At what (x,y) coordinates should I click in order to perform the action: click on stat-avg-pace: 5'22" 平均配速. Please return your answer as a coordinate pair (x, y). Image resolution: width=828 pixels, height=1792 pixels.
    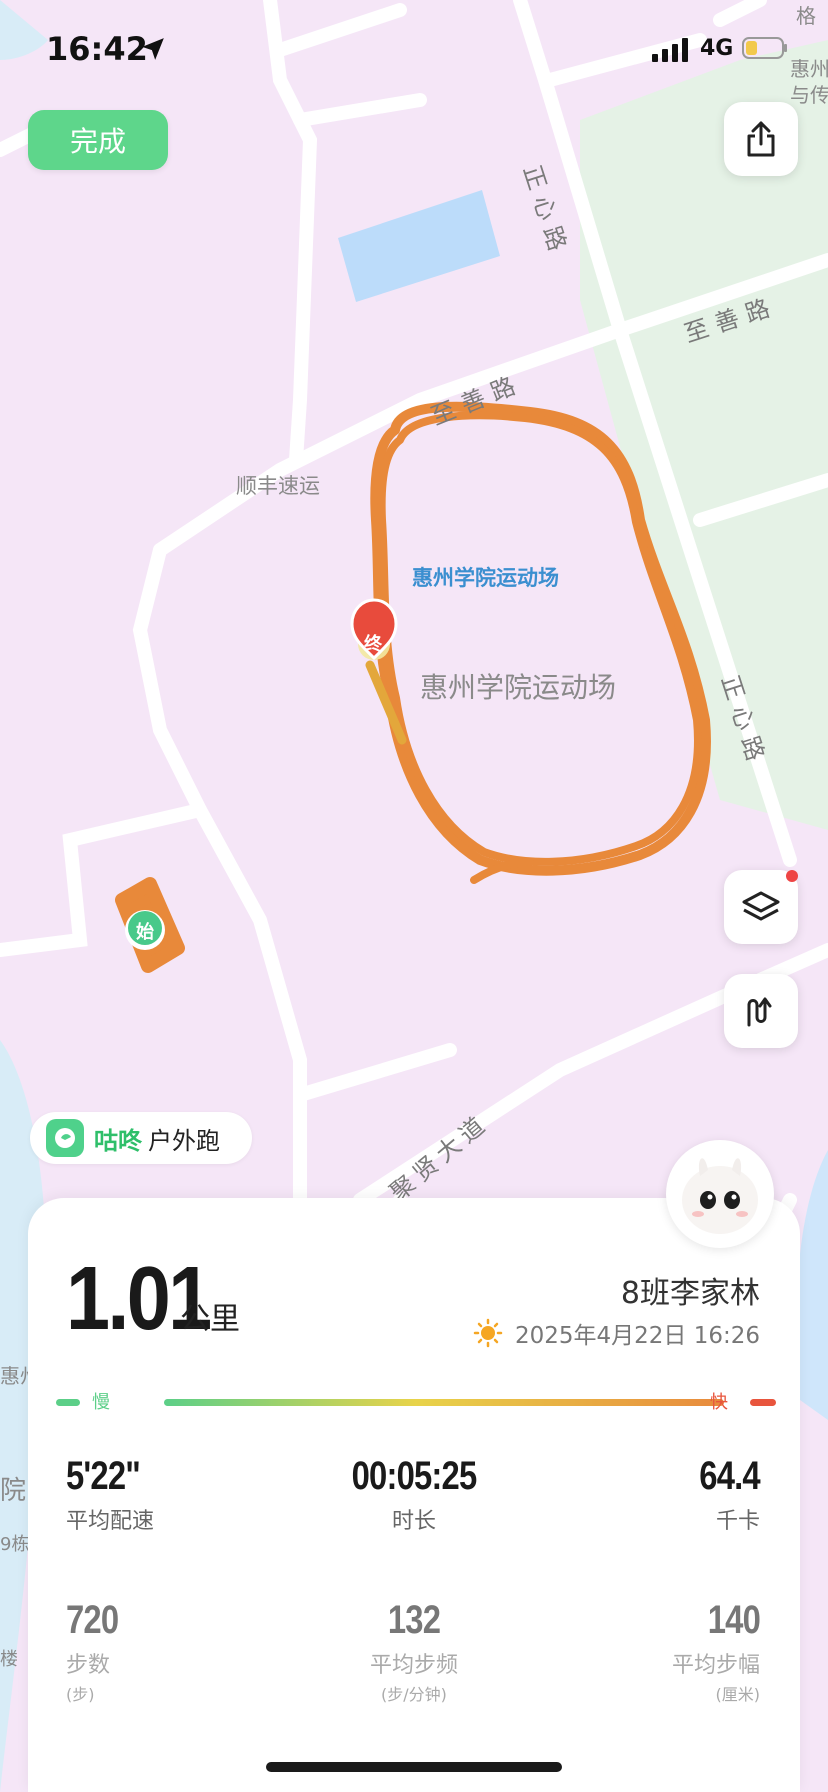
    Looking at the image, I should click on (111, 1494).